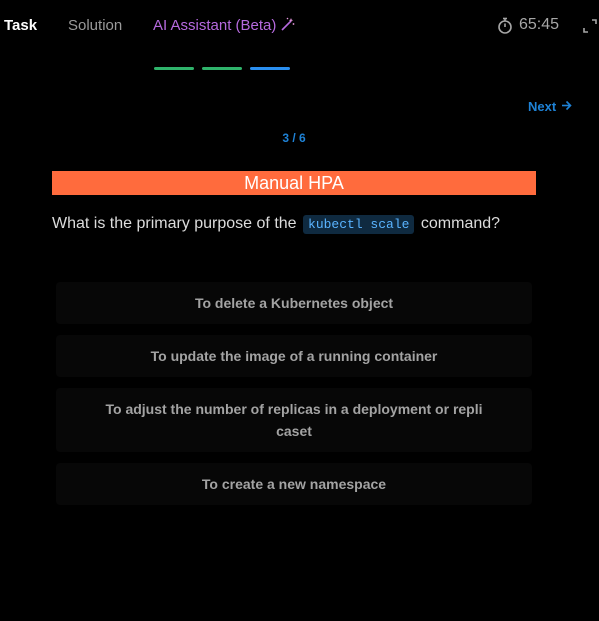 The image size is (599, 621). I want to click on question-prefix: What is the primary purpose of the, so click(174, 223).